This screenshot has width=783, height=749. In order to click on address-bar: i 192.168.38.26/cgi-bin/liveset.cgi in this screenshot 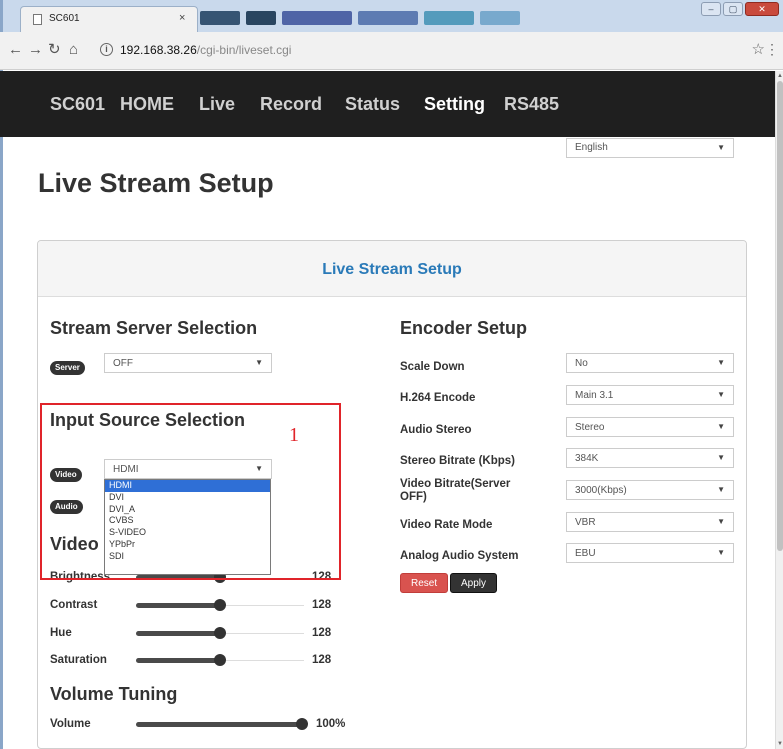, I will do `click(430, 51)`.